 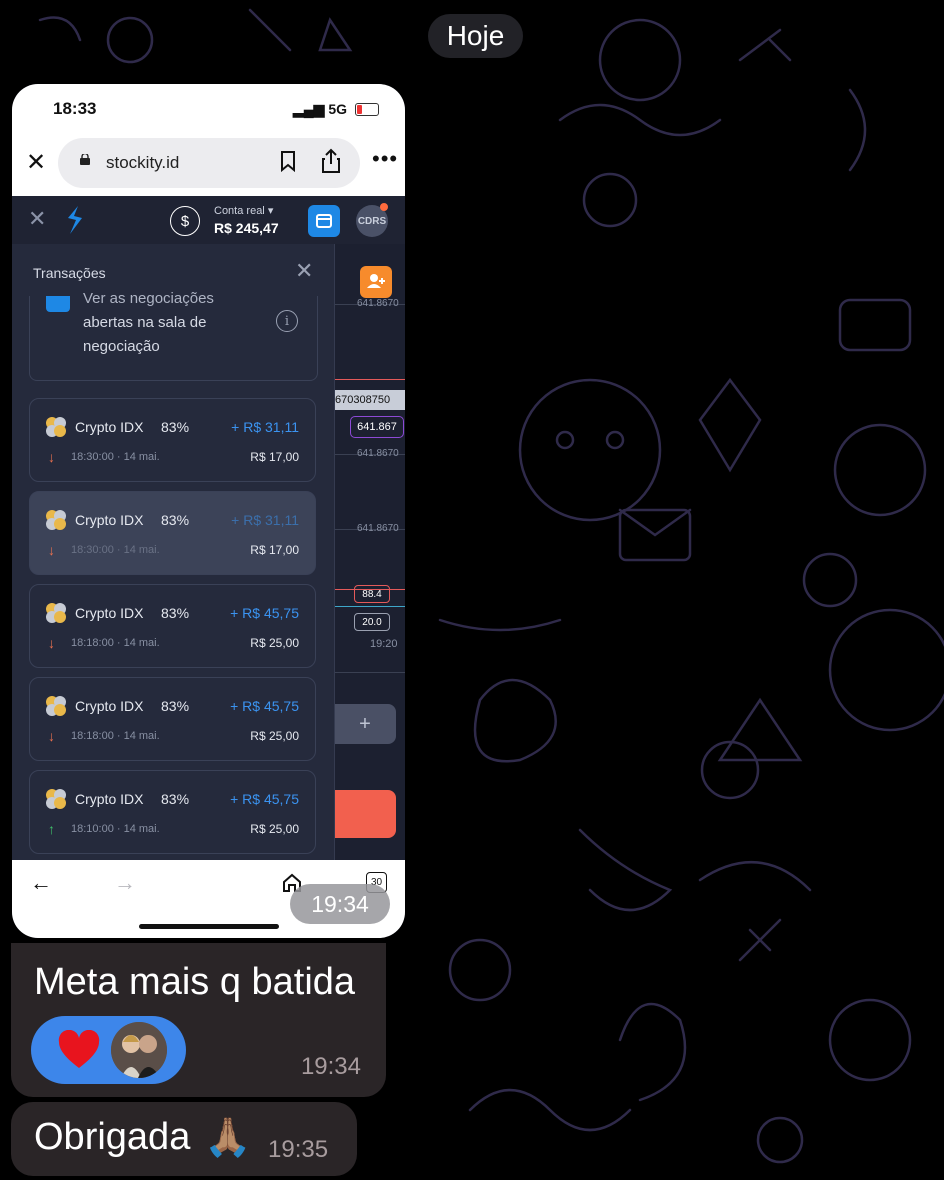 I want to click on wallet-icon, so click(x=324, y=221).